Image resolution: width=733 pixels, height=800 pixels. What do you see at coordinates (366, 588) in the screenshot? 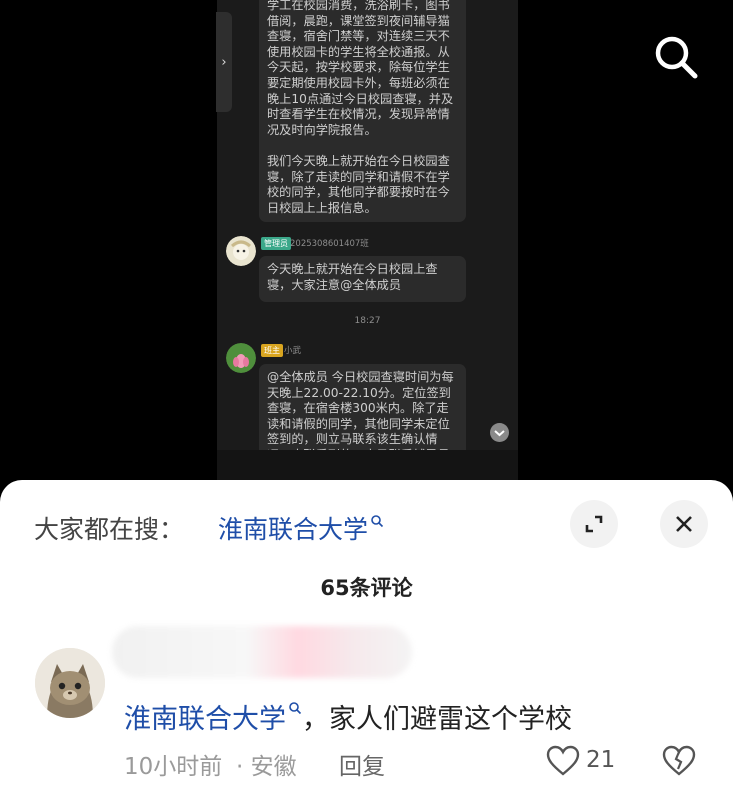
I see `comments-count: 65条评论` at bounding box center [366, 588].